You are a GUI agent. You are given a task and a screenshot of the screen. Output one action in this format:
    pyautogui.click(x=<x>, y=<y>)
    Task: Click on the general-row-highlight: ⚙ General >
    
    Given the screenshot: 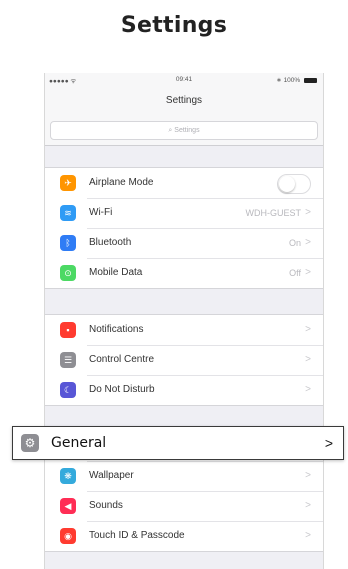 What is the action you would take?
    pyautogui.click(x=178, y=443)
    